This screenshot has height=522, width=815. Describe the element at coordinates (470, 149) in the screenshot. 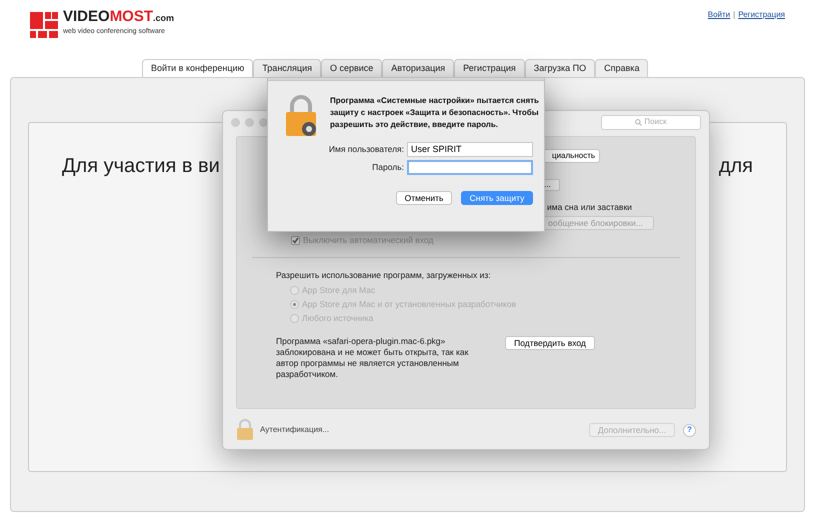

I see `username-field: User SPIRIT` at that location.